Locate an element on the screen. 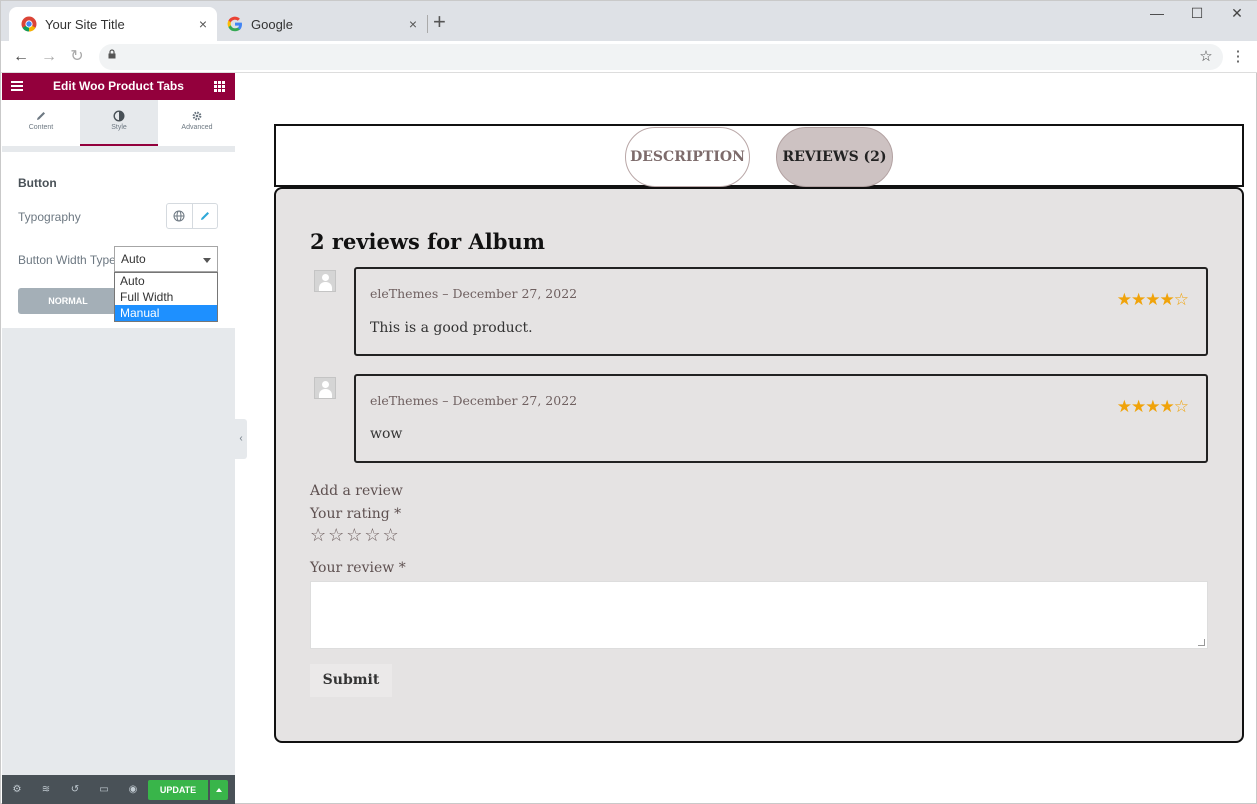 This screenshot has width=1257, height=804. tab-advanced: Advanced is located at coordinates (197, 123).